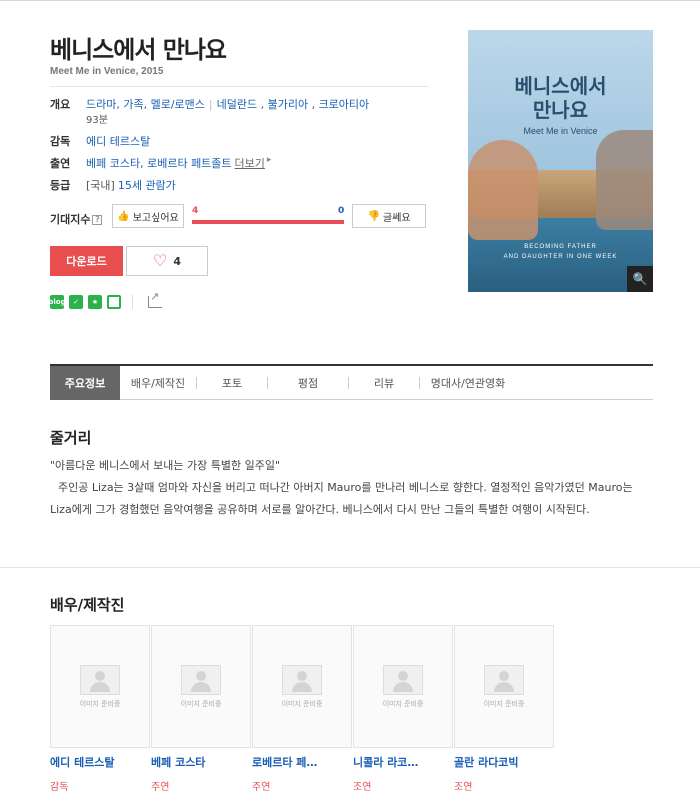 The width and height of the screenshot is (700, 796). I want to click on want-count: 4, so click(195, 211).